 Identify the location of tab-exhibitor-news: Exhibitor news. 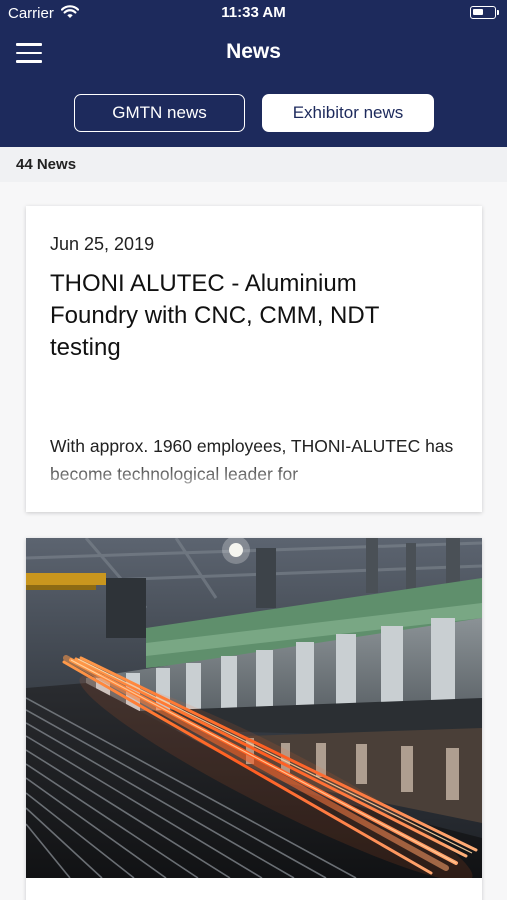
(348, 113).